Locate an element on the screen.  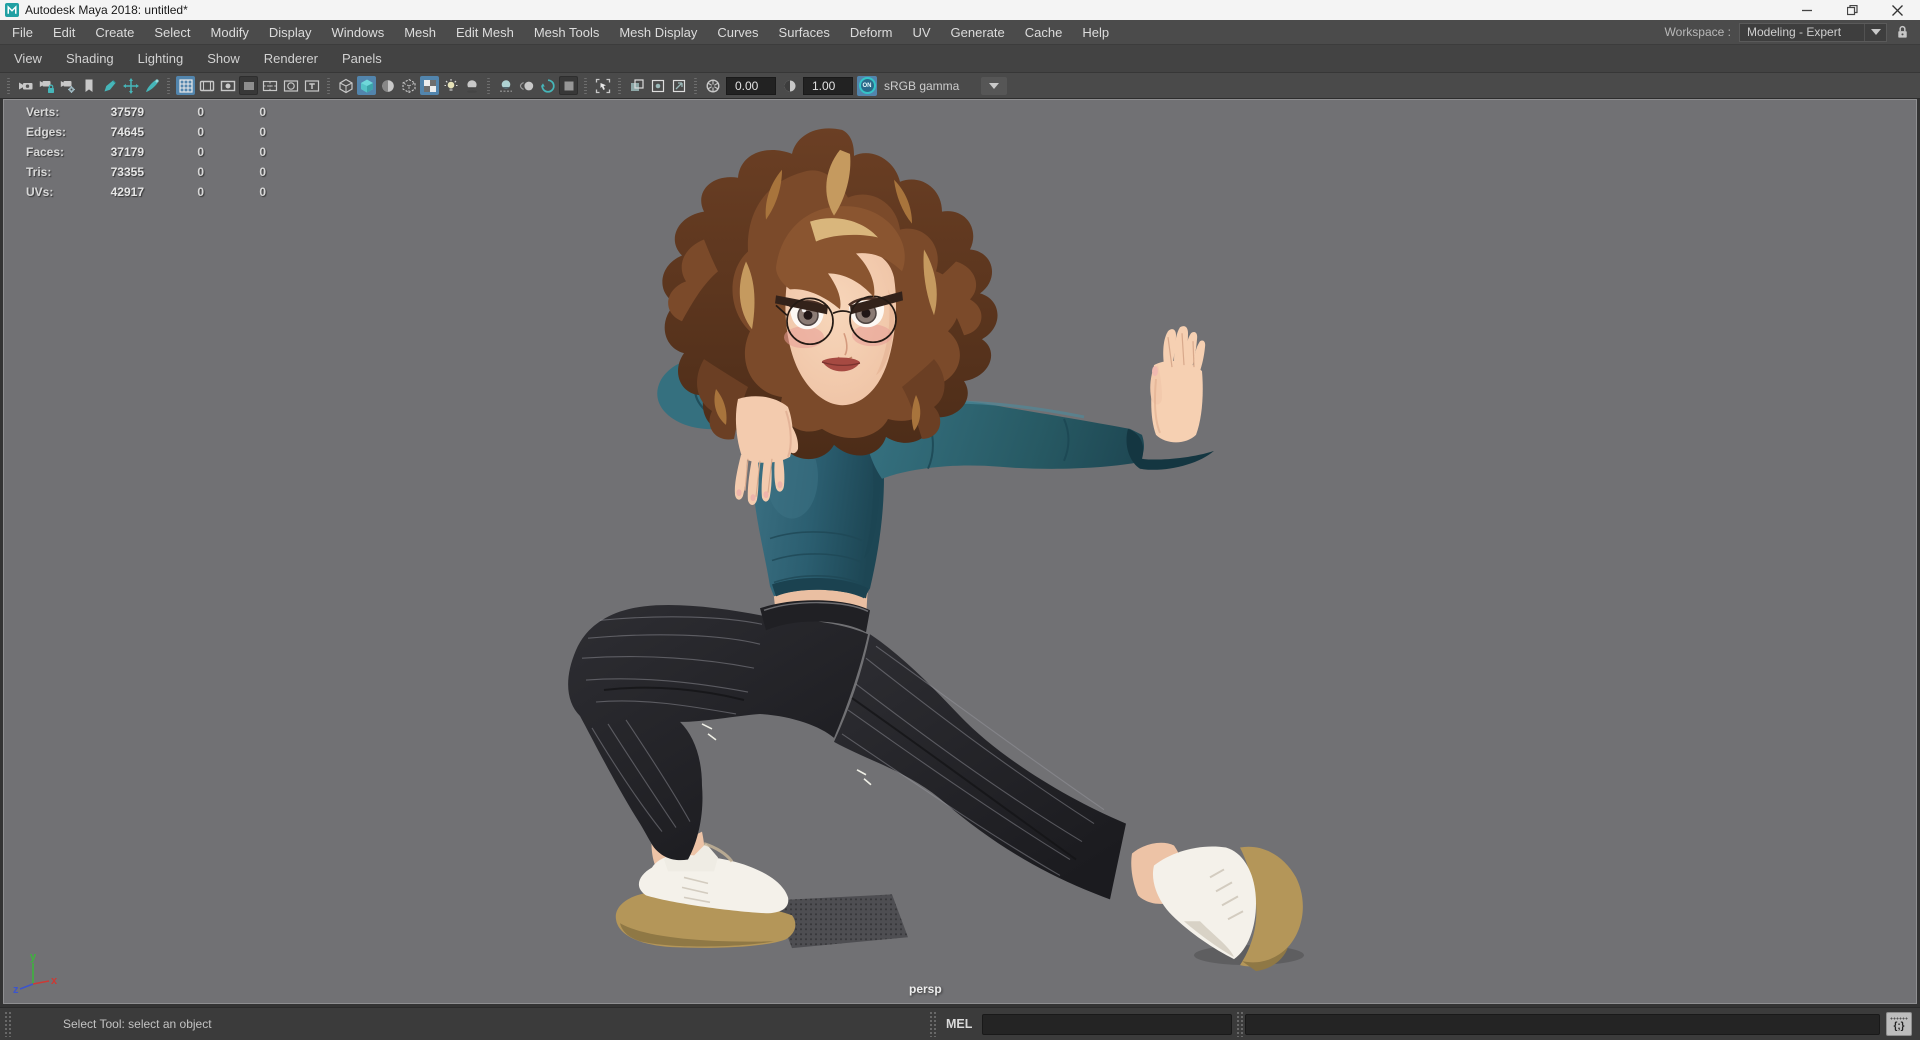
command-line-language-label: MEL is located at coordinates (959, 1024).